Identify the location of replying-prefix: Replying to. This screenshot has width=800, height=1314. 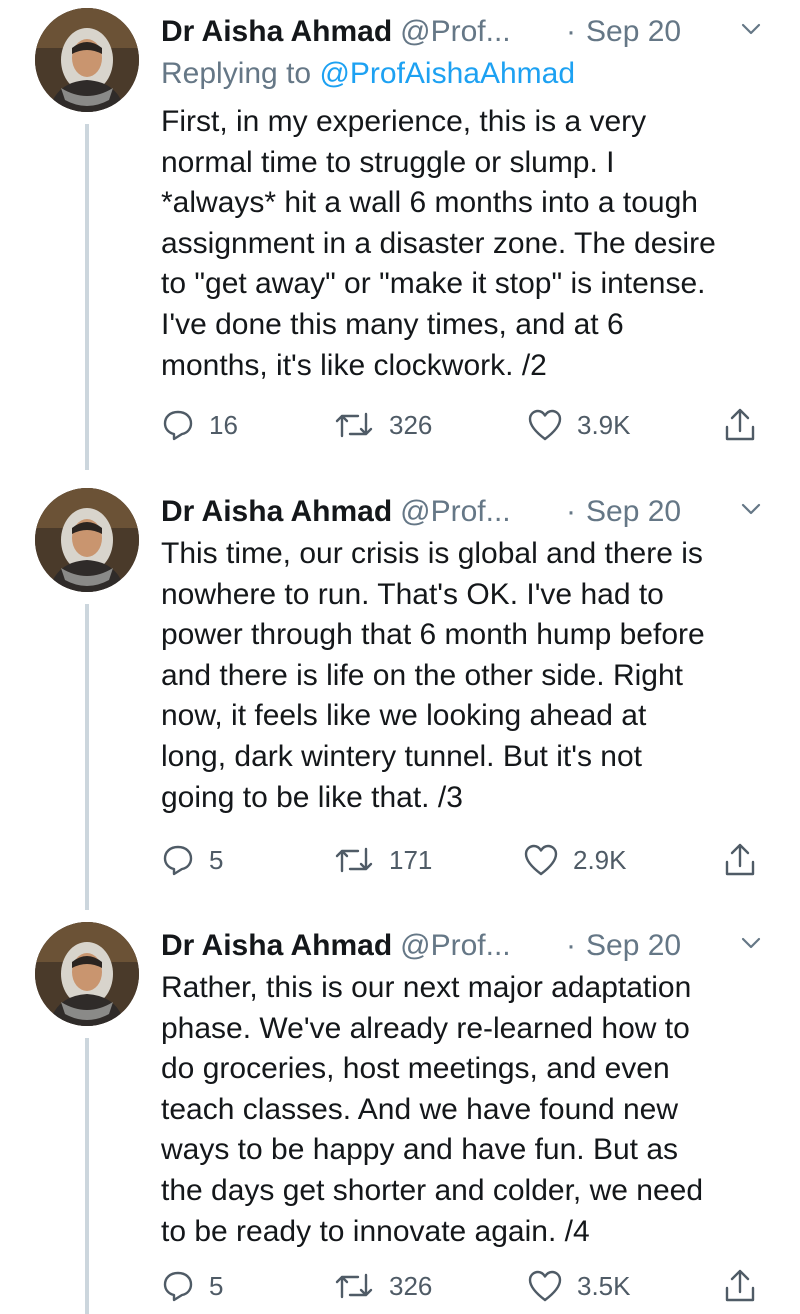
(236, 73).